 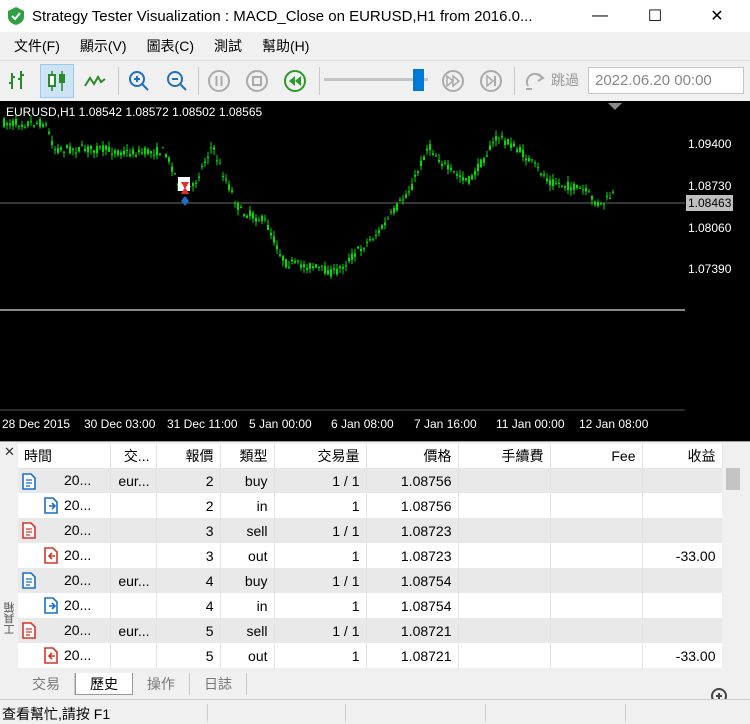 What do you see at coordinates (219, 81) in the screenshot?
I see `pause-button` at bounding box center [219, 81].